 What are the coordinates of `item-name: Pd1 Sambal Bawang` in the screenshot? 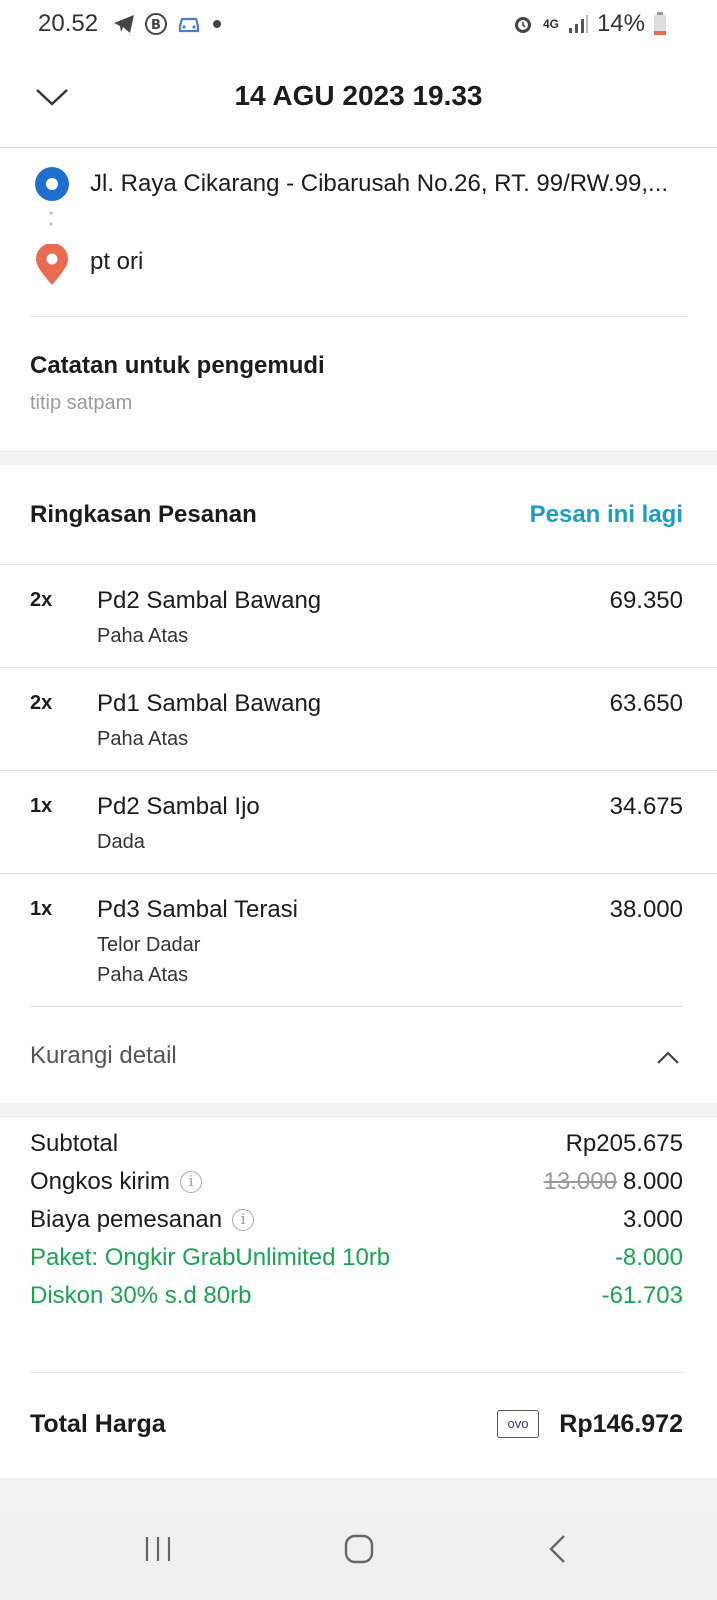 It's located at (209, 703).